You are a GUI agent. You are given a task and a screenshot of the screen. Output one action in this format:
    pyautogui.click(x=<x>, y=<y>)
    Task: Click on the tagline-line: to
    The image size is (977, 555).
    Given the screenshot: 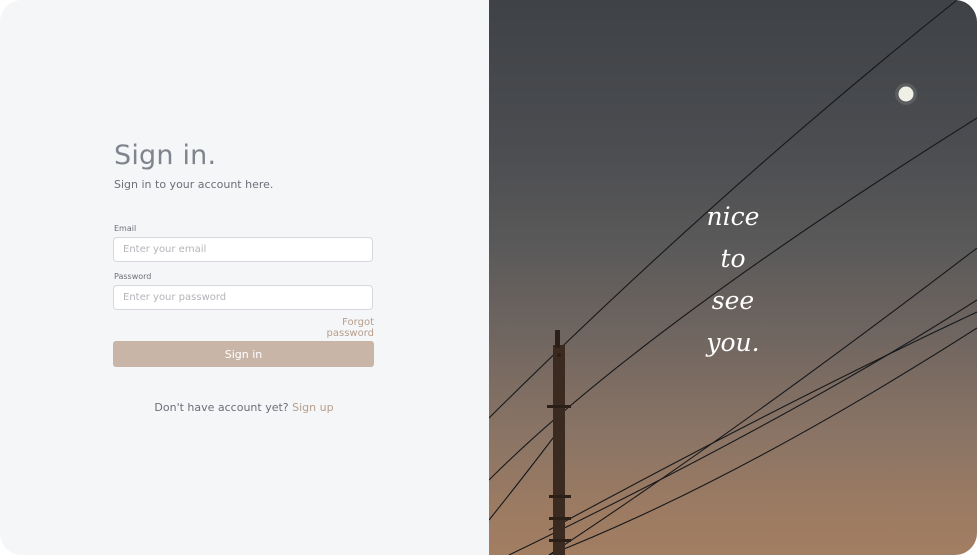 What is the action you would take?
    pyautogui.click(x=733, y=258)
    